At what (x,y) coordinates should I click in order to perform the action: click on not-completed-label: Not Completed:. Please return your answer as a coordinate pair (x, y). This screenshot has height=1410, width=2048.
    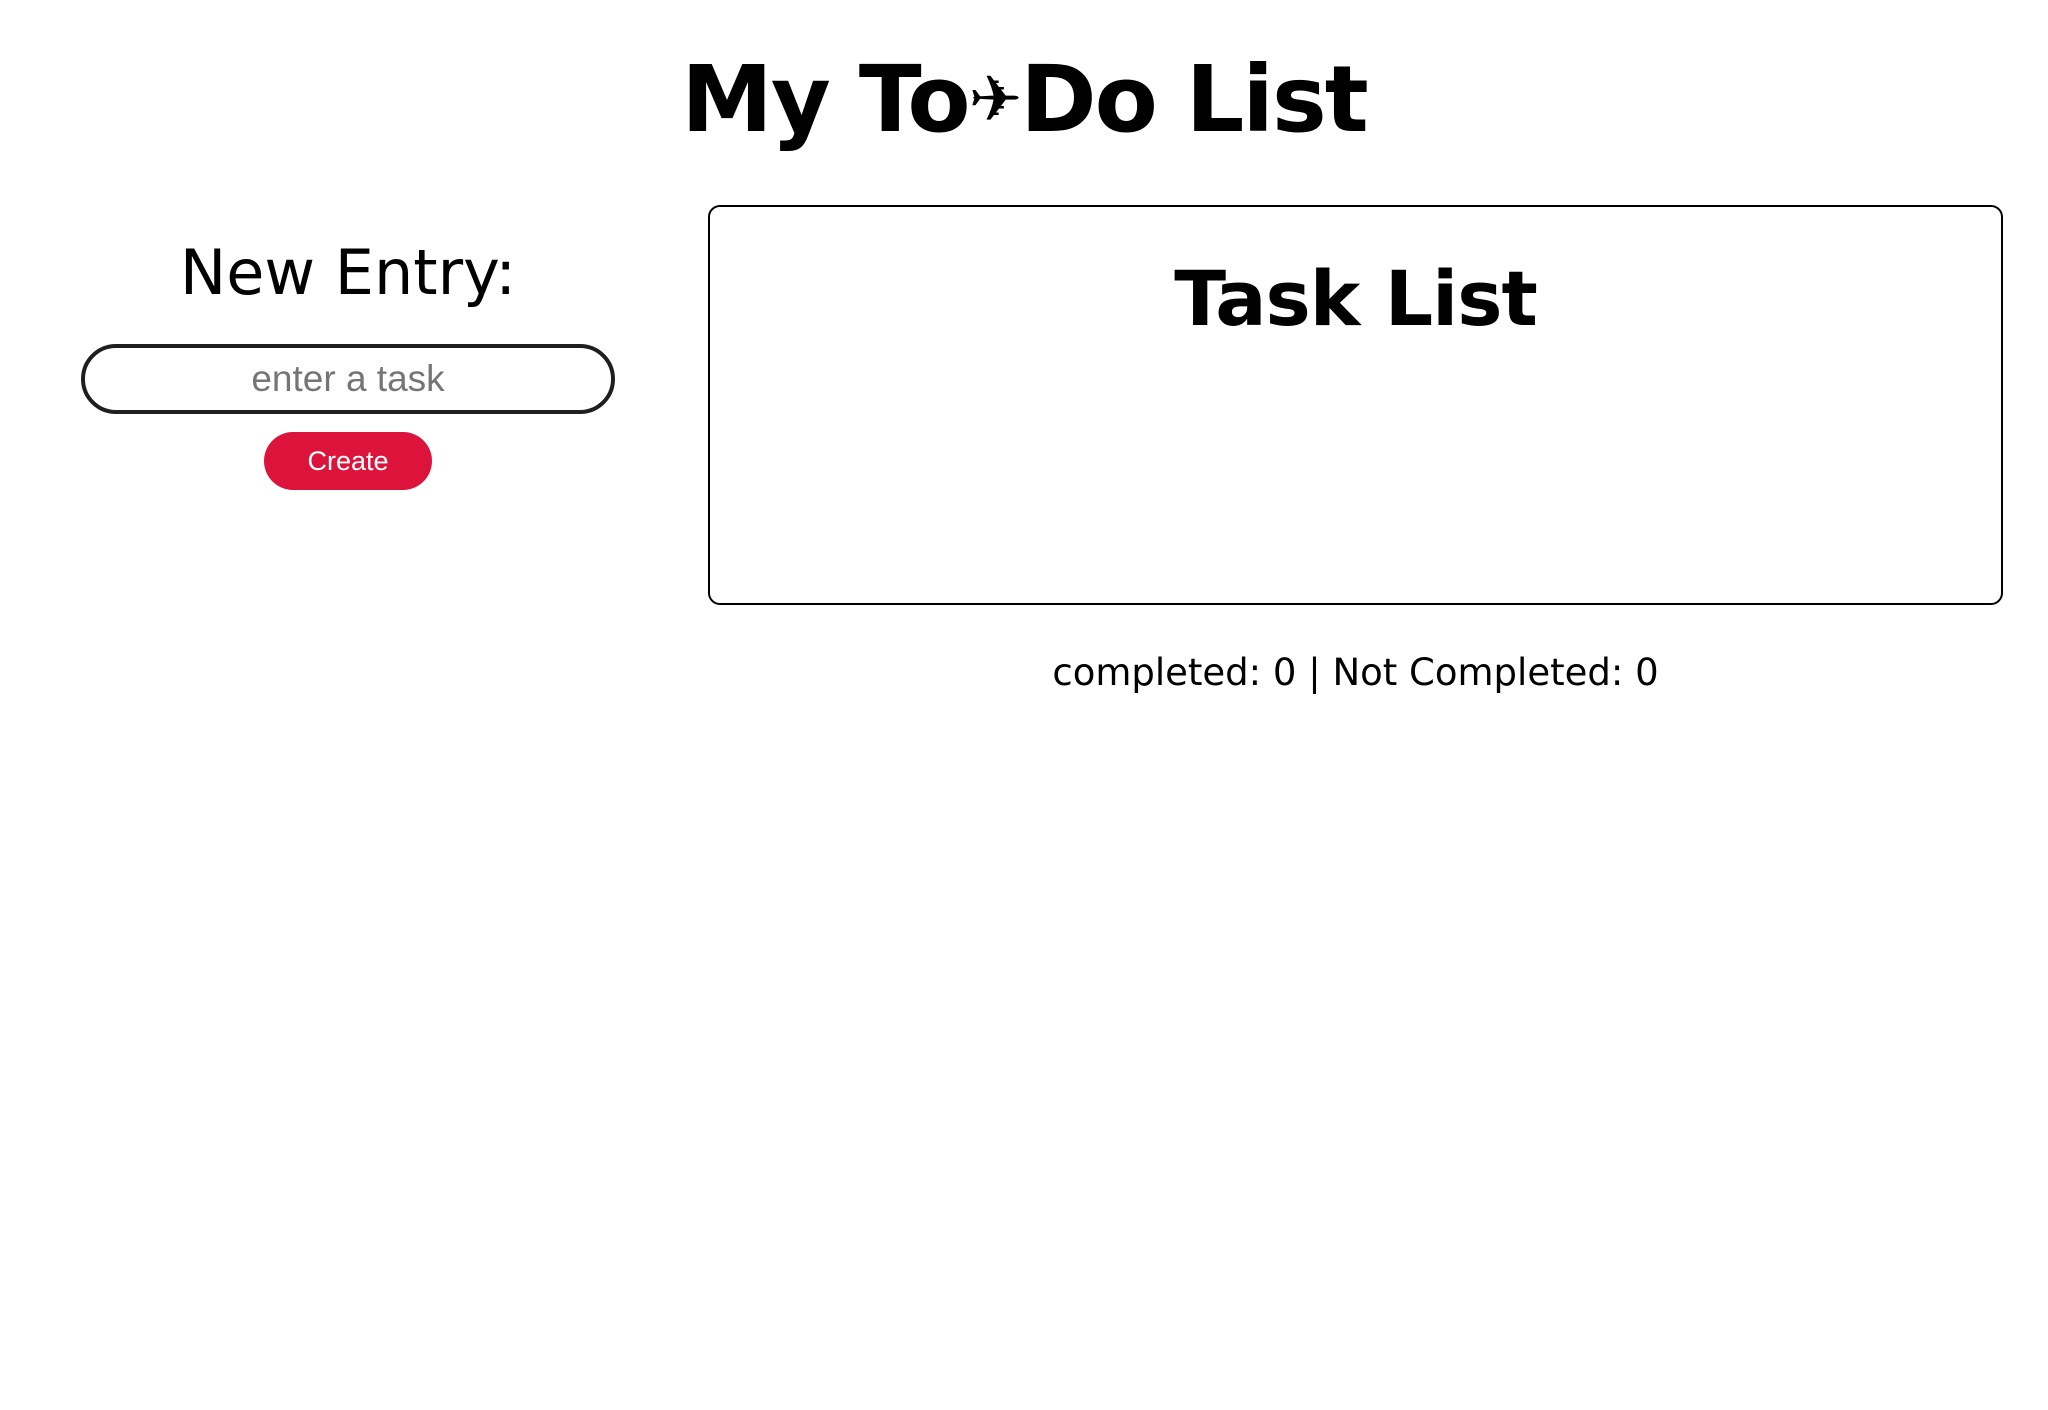
    Looking at the image, I should click on (1478, 672).